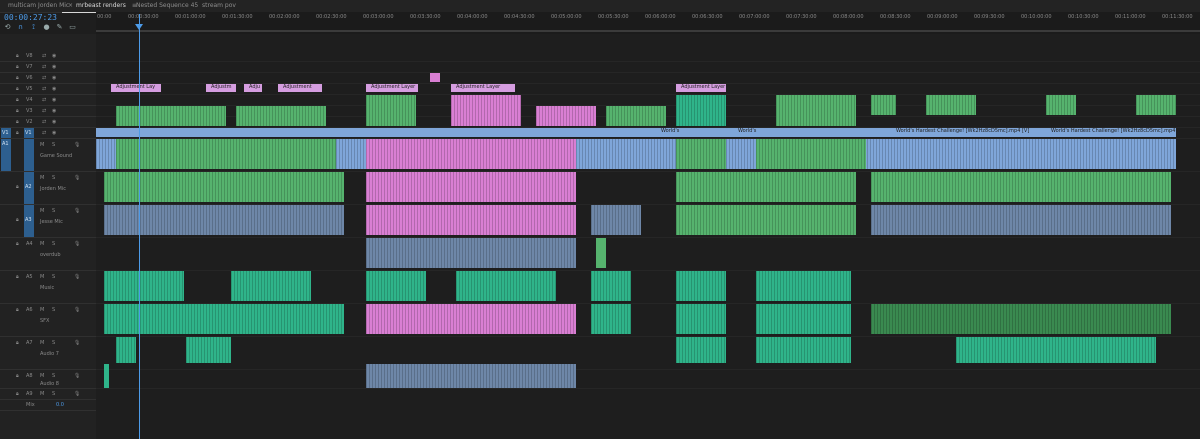  What do you see at coordinates (29, 155) in the screenshot?
I see `track-target-a1` at bounding box center [29, 155].